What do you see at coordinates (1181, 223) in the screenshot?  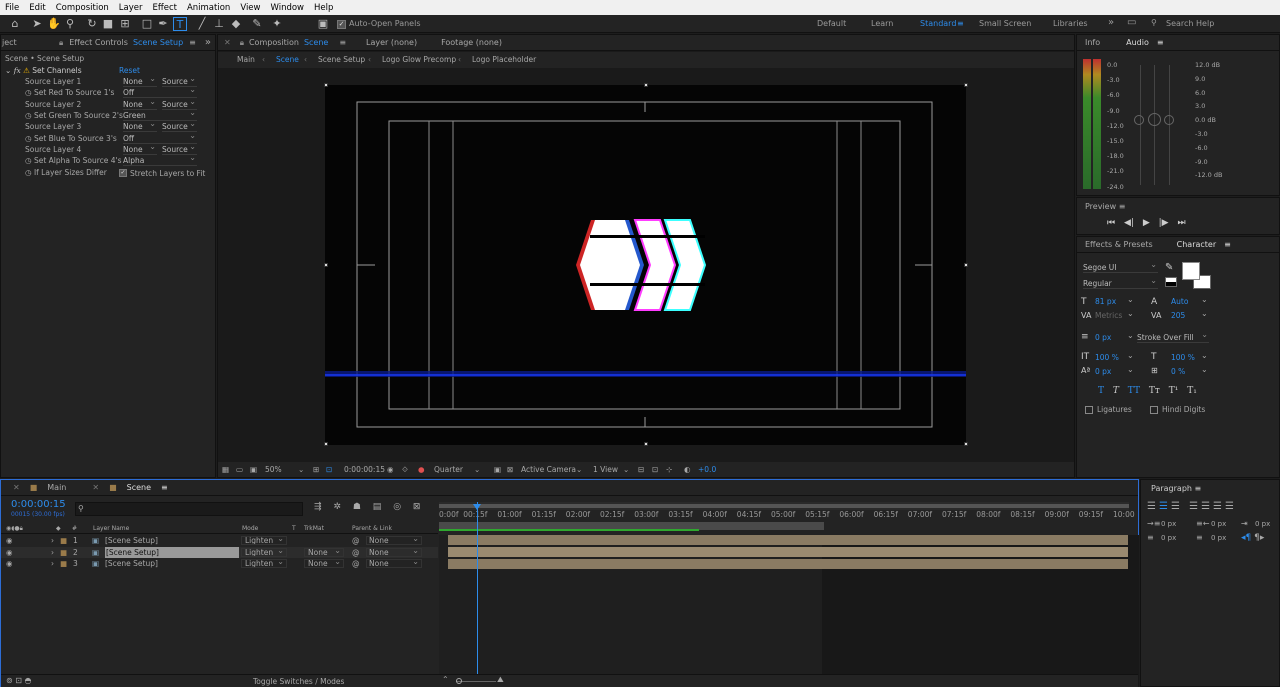 I see `last-frame-icon: ⏭` at bounding box center [1181, 223].